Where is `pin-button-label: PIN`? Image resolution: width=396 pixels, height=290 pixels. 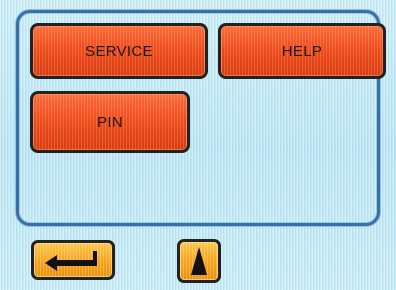
pin-button-label: PIN is located at coordinates (110, 122).